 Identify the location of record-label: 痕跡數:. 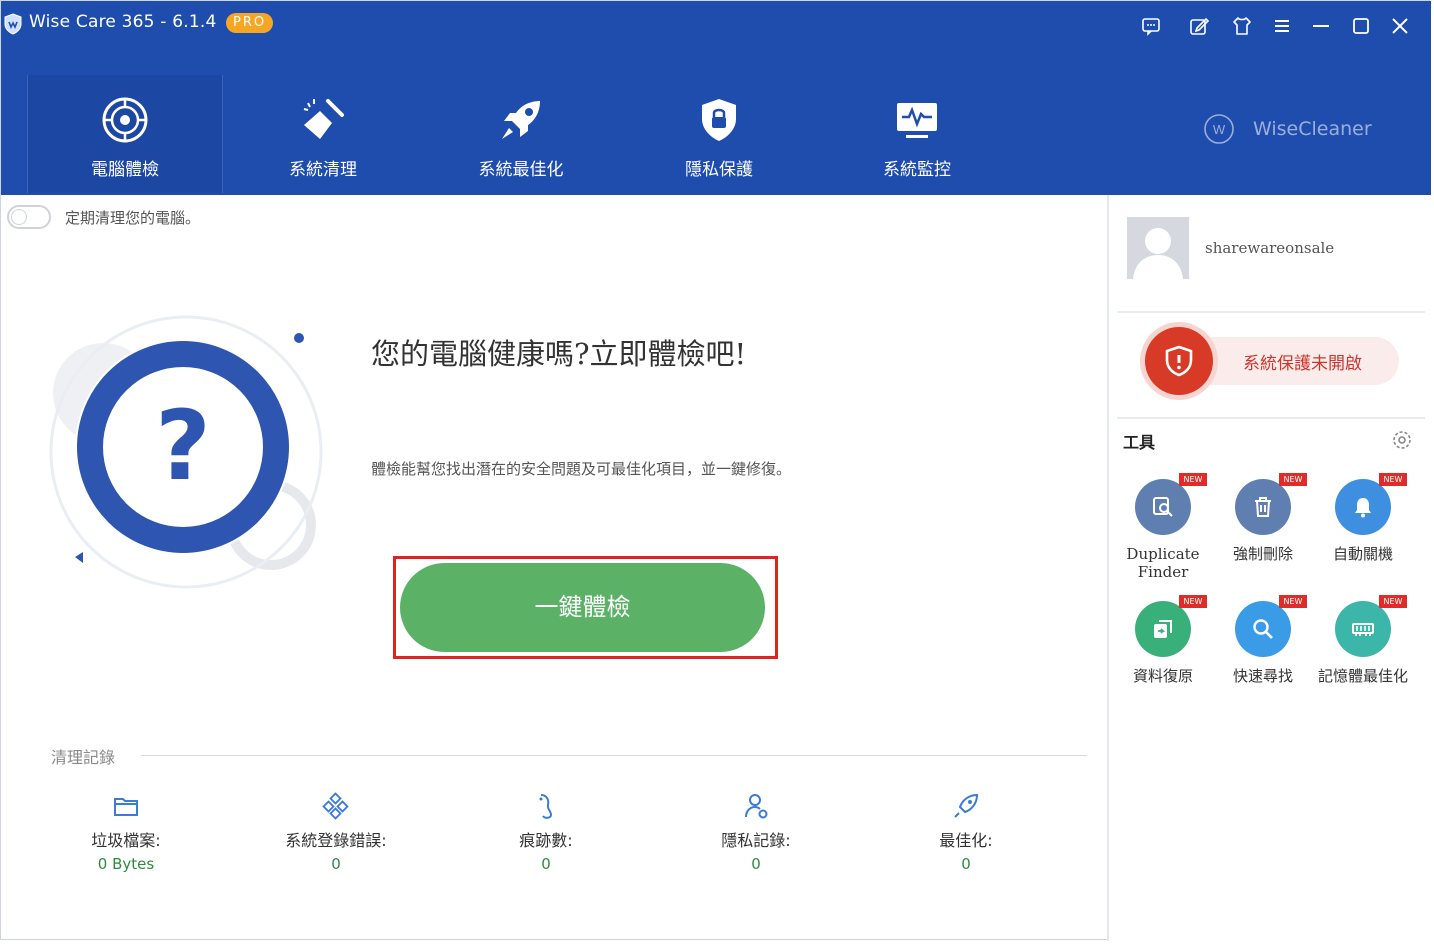
(546, 840).